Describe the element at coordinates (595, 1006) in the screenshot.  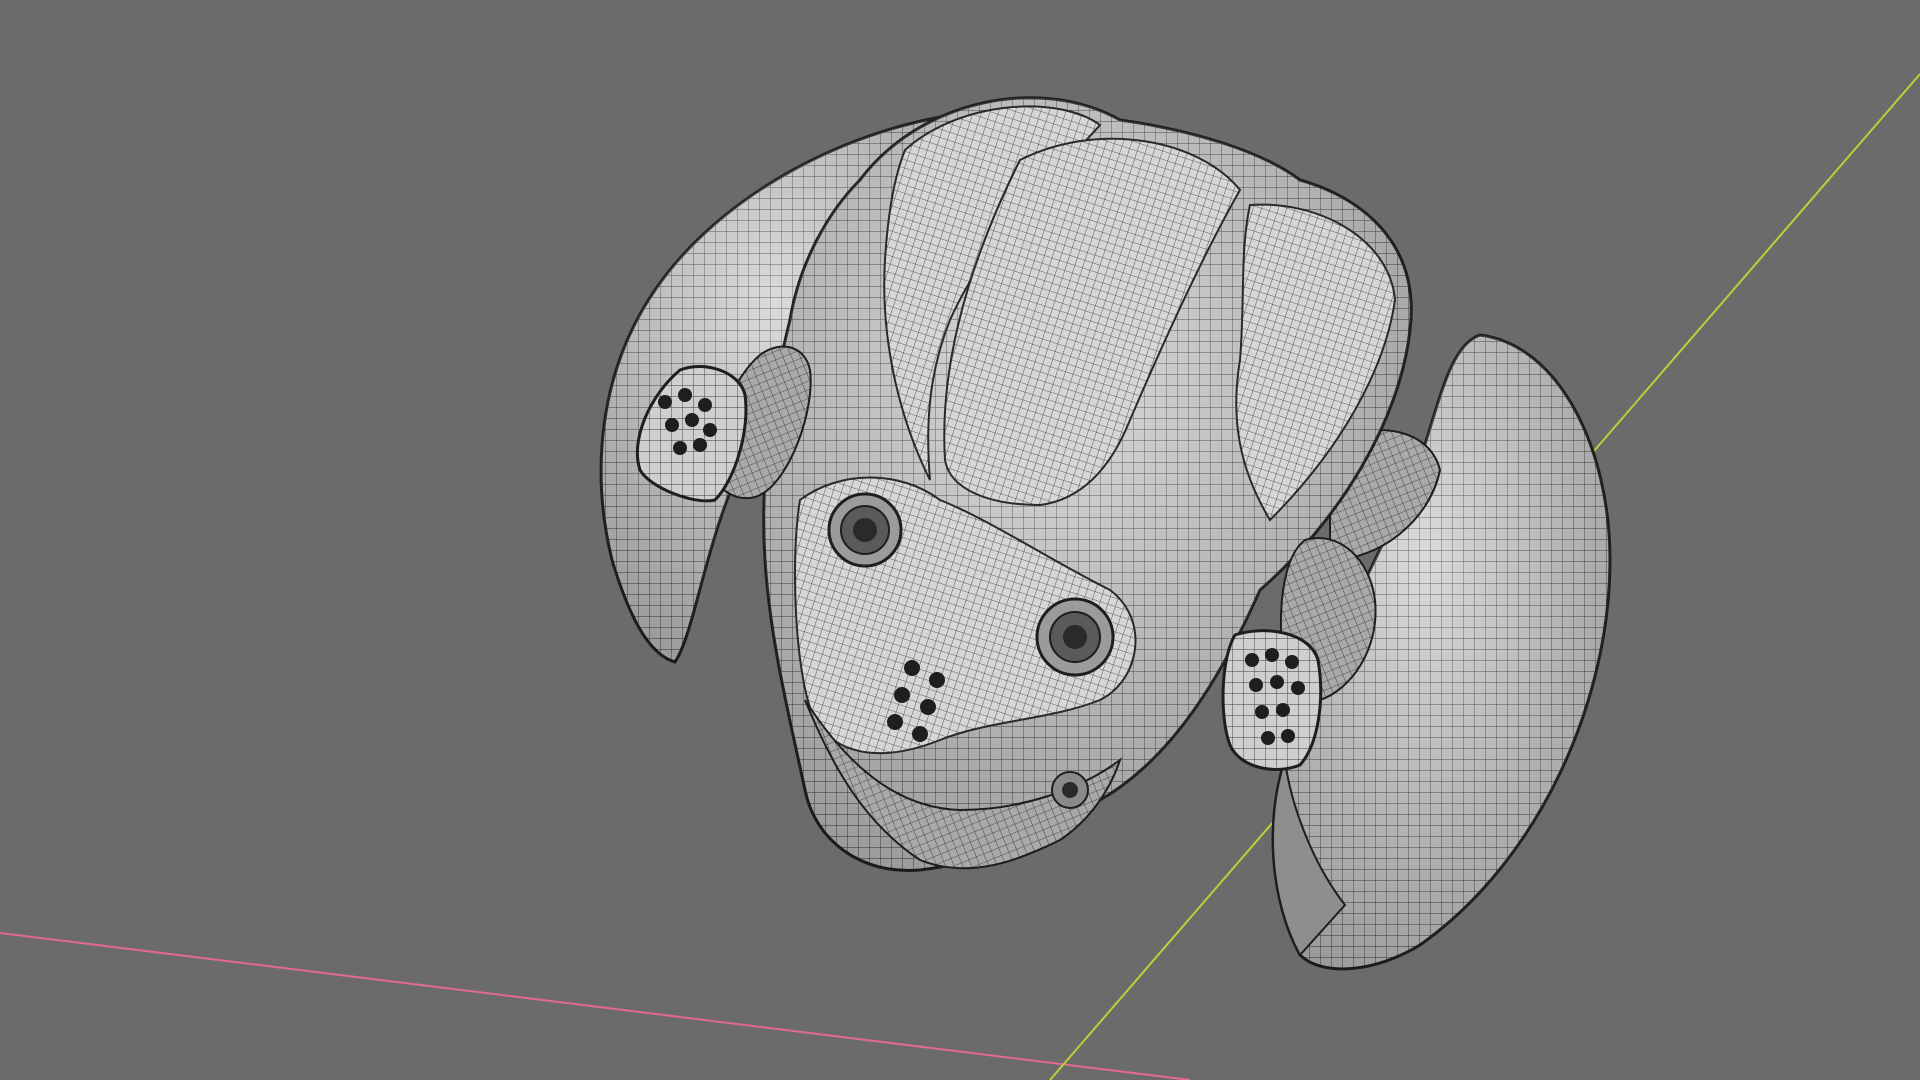
I see `x-axis-line` at that location.